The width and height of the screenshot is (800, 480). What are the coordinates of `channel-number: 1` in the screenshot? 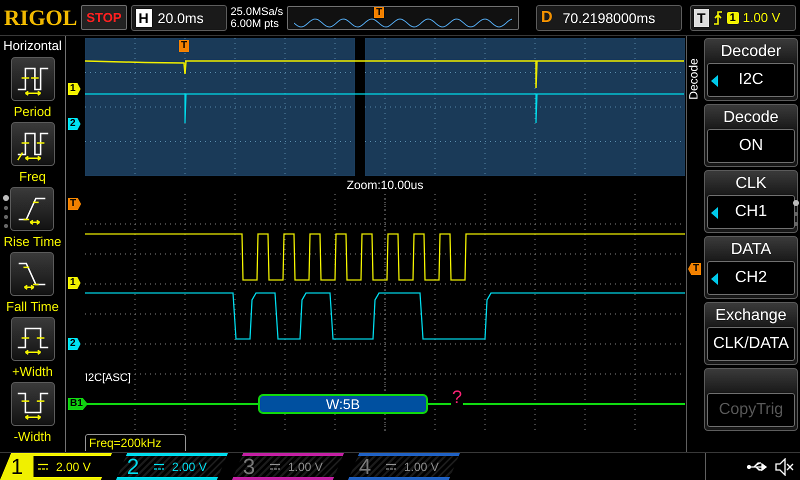 It's located at (17, 467).